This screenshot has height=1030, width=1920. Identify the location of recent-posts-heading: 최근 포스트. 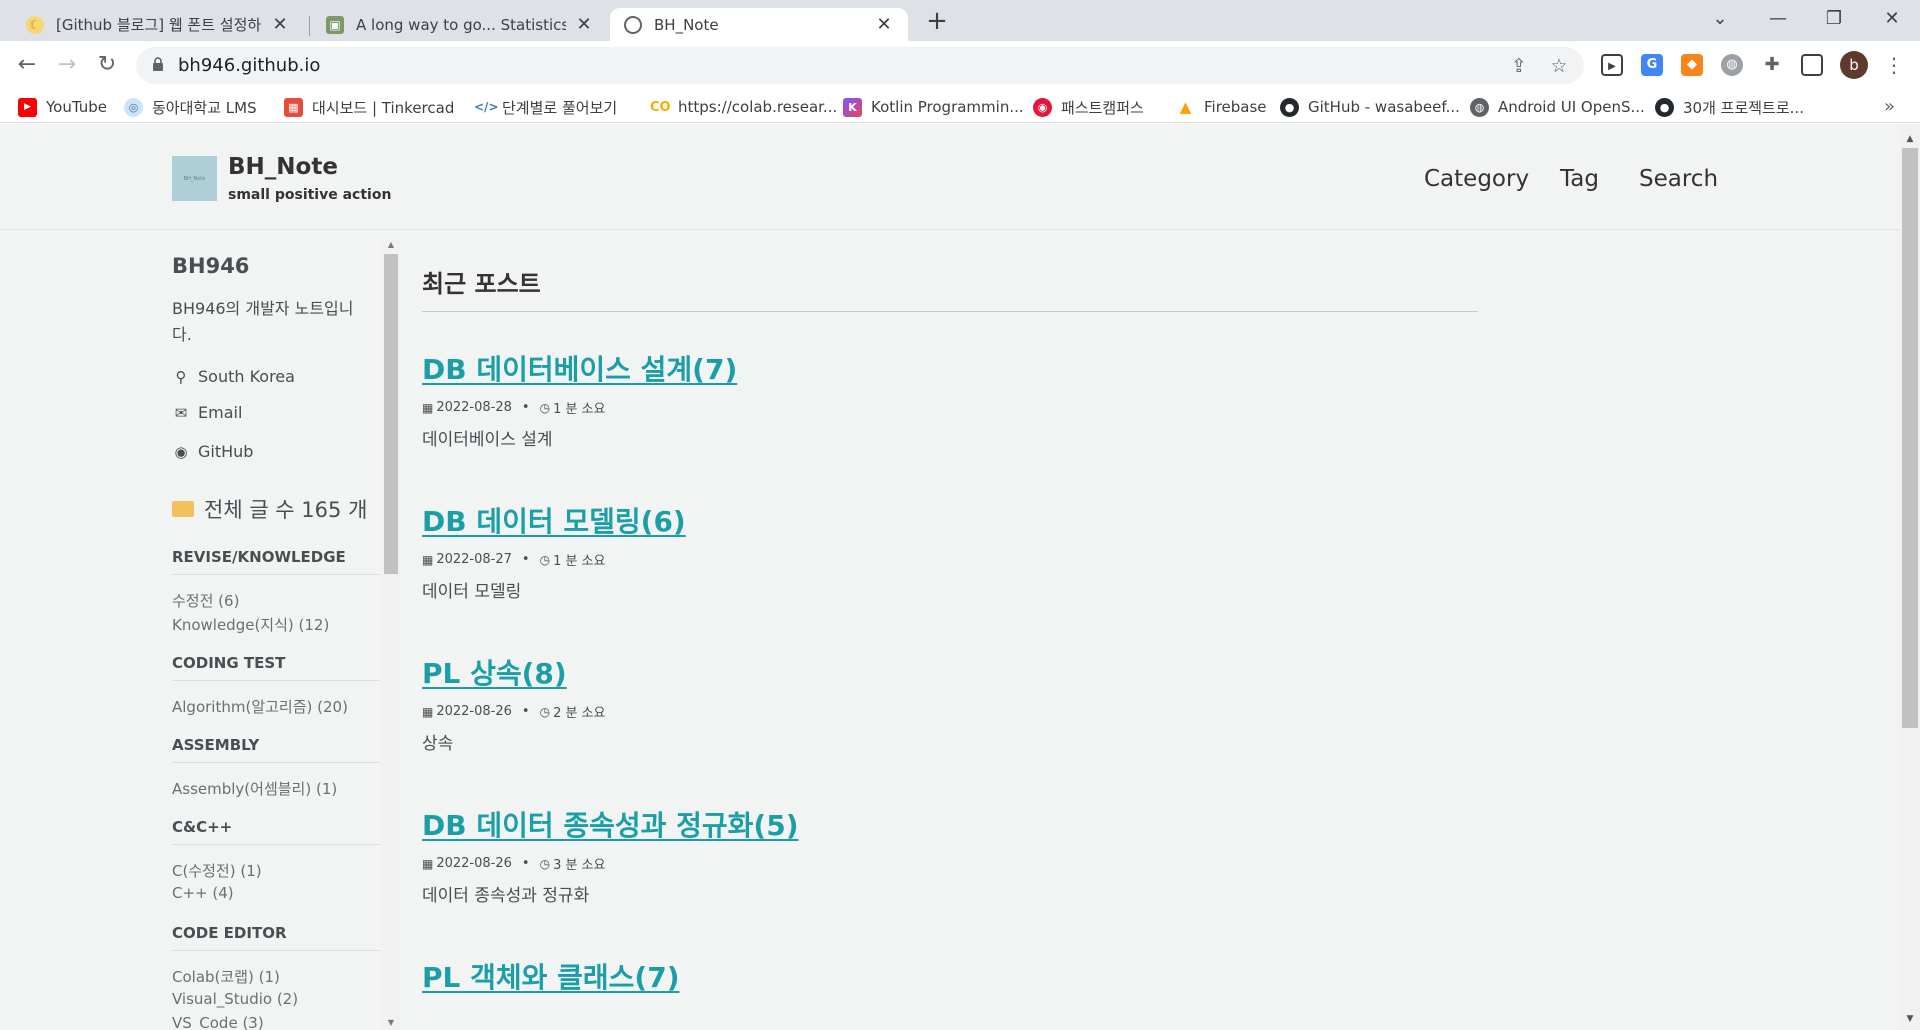
(950, 288).